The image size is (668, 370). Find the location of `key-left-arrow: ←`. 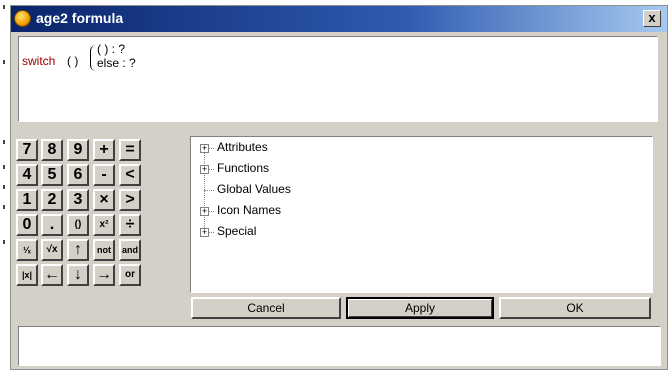

key-left-arrow: ← is located at coordinates (52, 275).